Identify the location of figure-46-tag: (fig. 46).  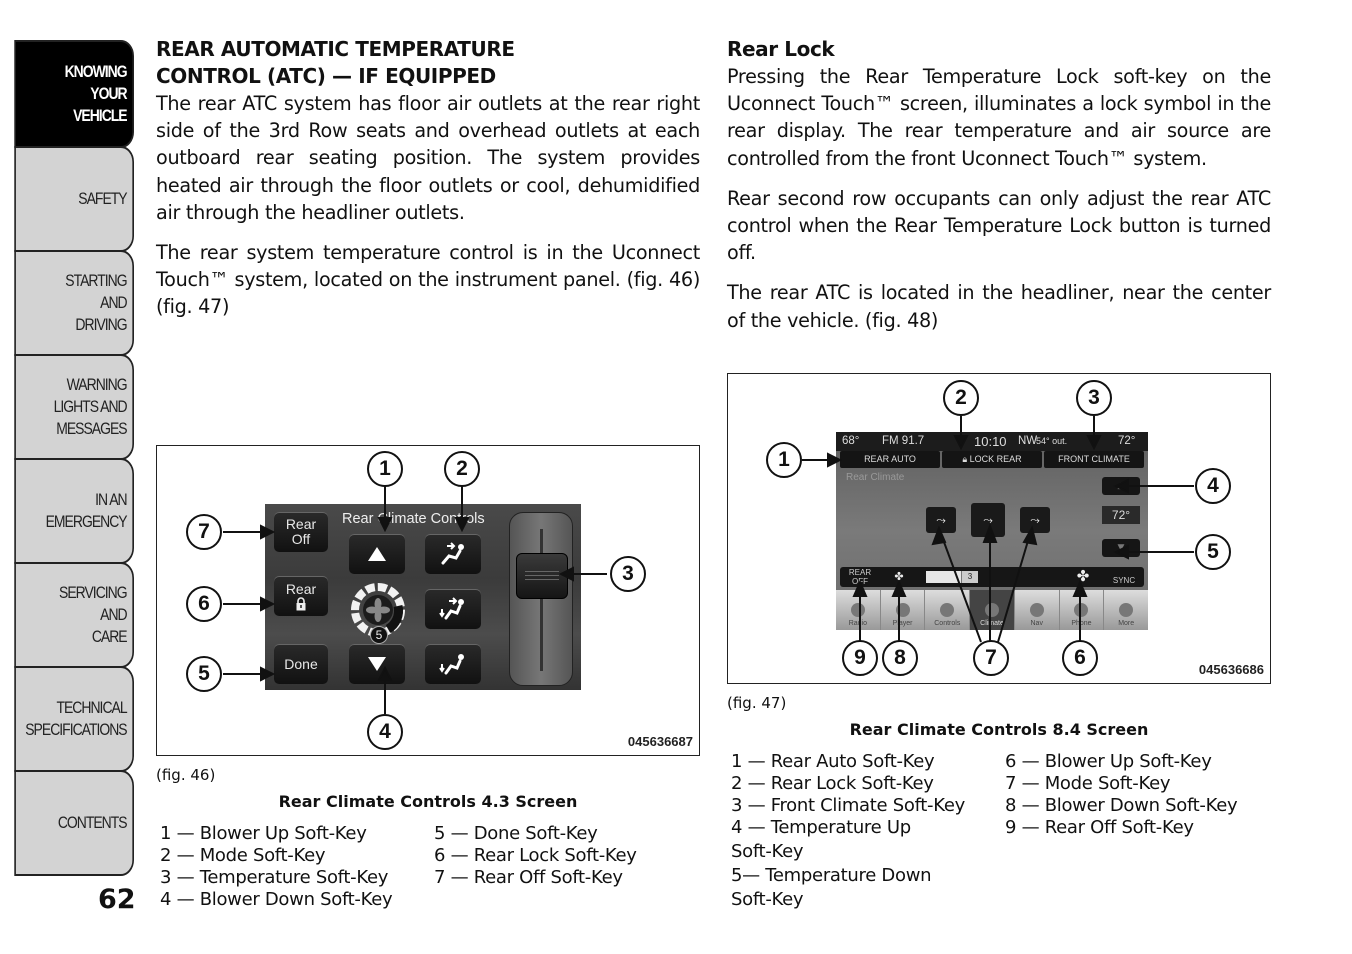
(186, 775).